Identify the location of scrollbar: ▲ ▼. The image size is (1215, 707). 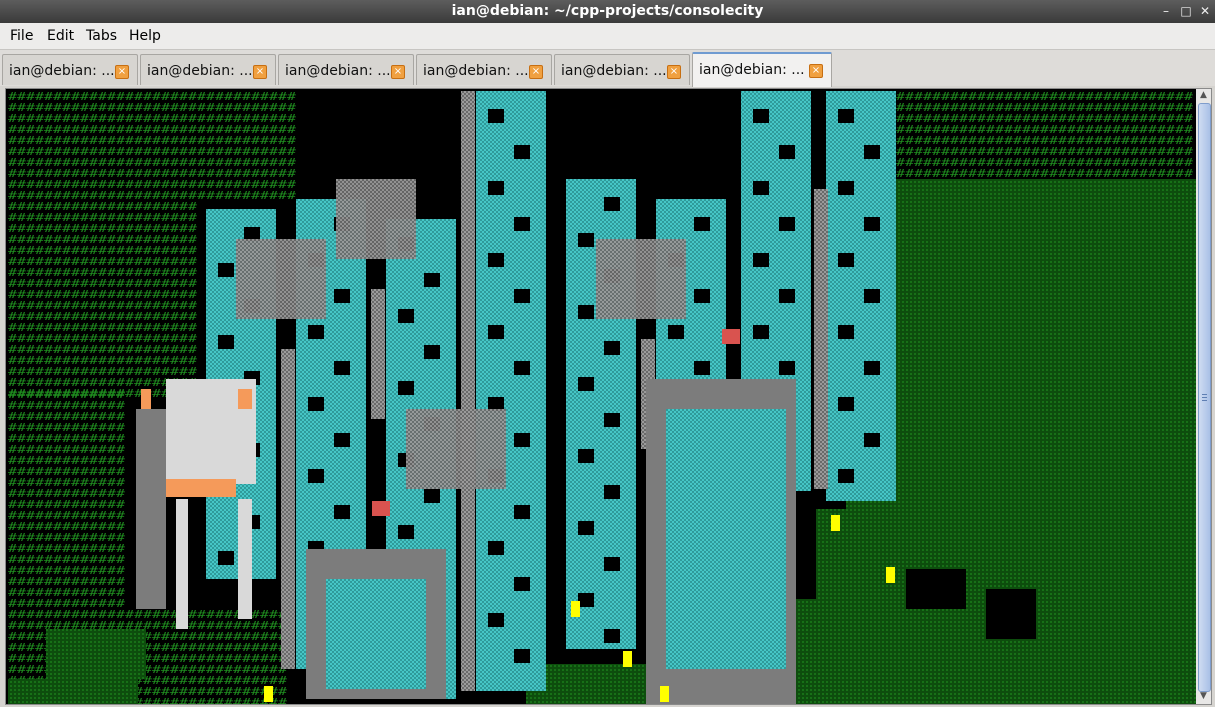
(1203, 396).